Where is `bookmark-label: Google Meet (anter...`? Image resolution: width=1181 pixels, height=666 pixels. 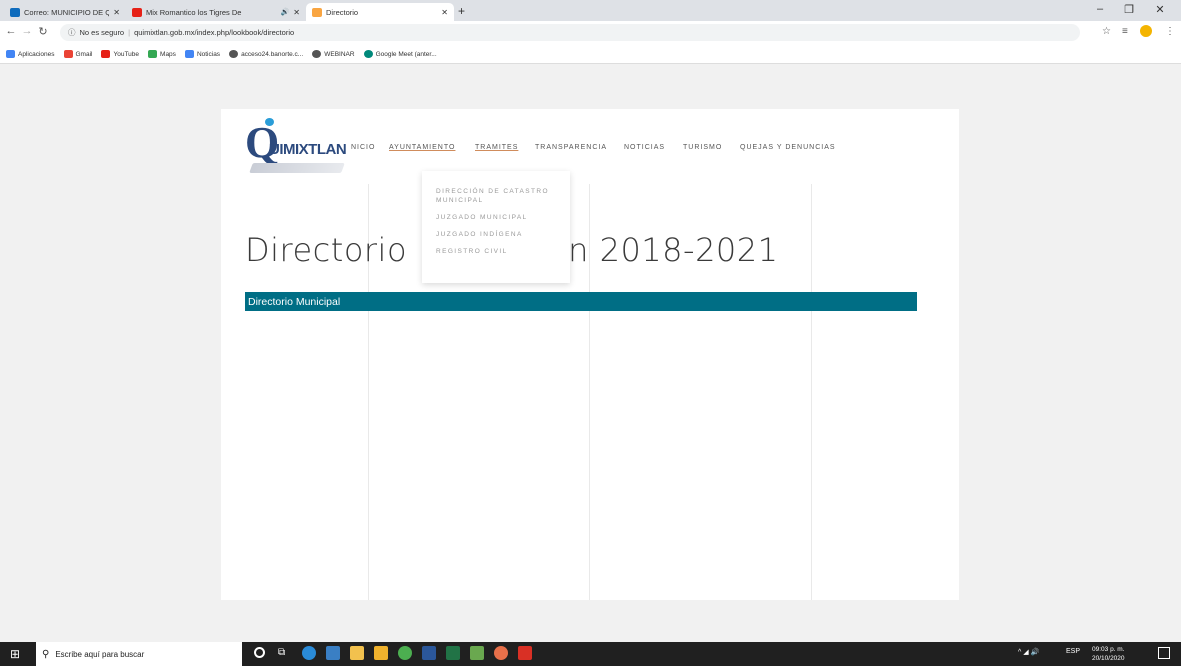
bookmark-label: Google Meet (anter... is located at coordinates (406, 54).